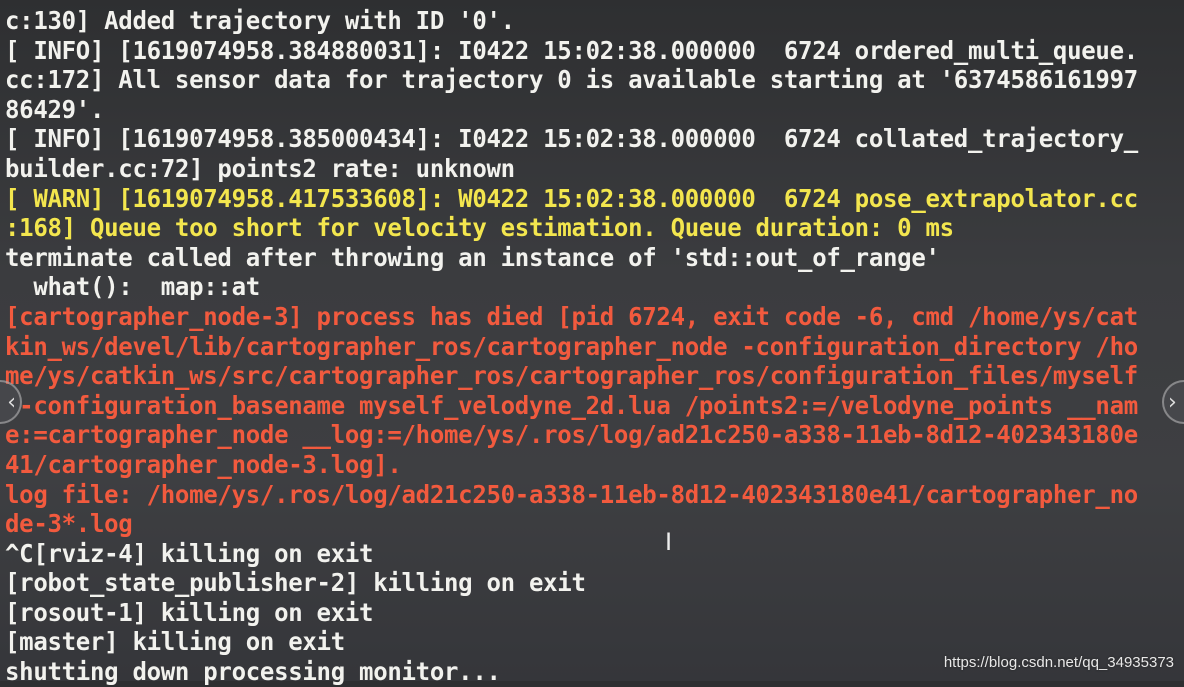  What do you see at coordinates (175, 642) in the screenshot?
I see `terminal-line-info: [master] killing on exit` at bounding box center [175, 642].